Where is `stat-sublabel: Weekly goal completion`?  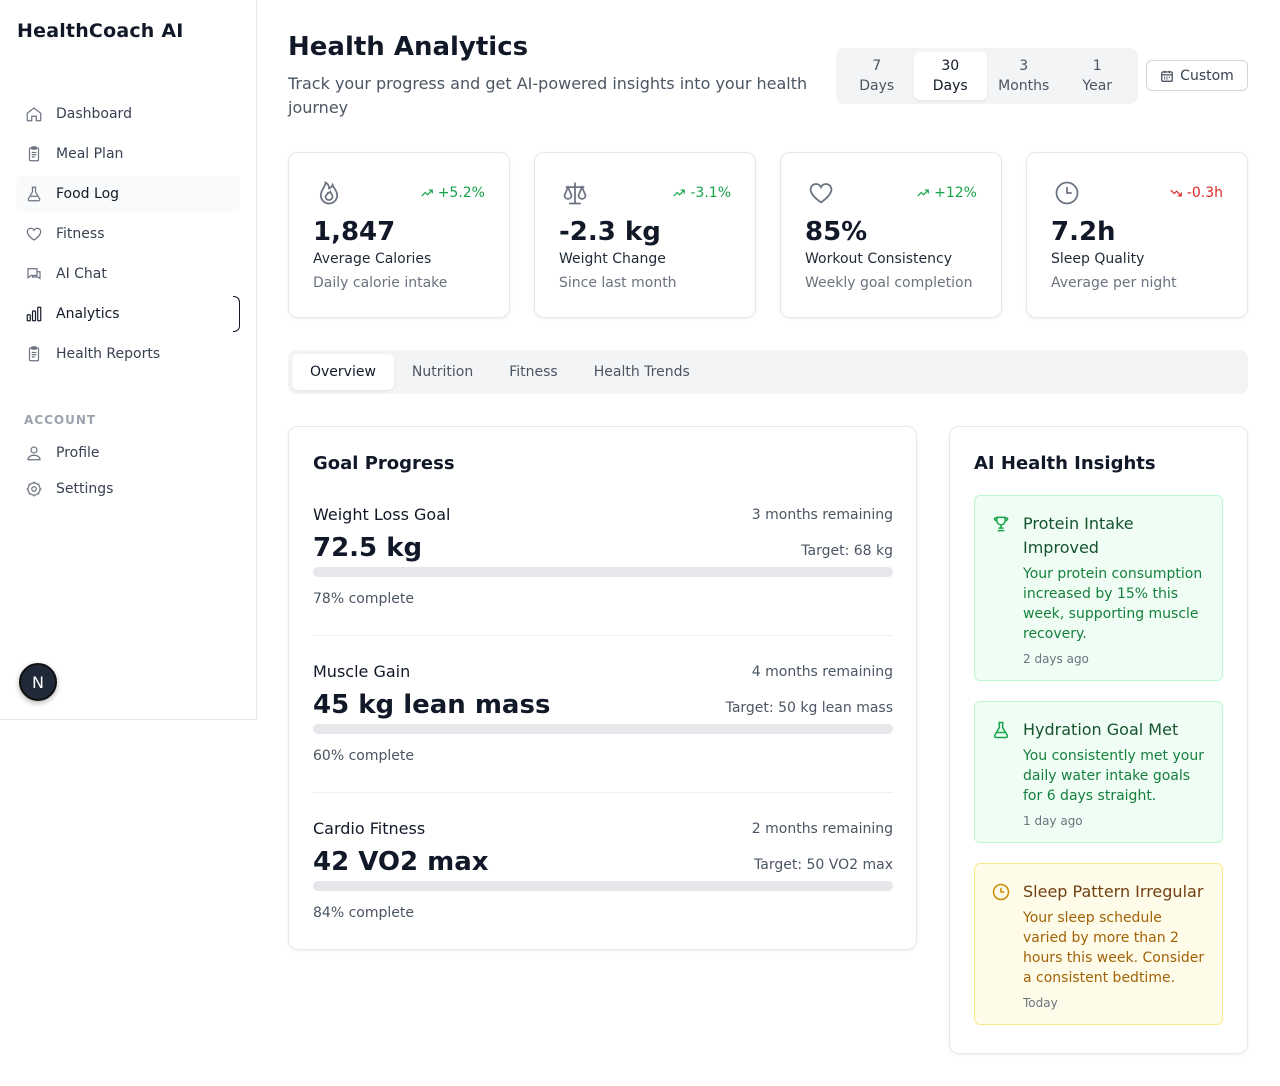 stat-sublabel: Weekly goal completion is located at coordinates (889, 283).